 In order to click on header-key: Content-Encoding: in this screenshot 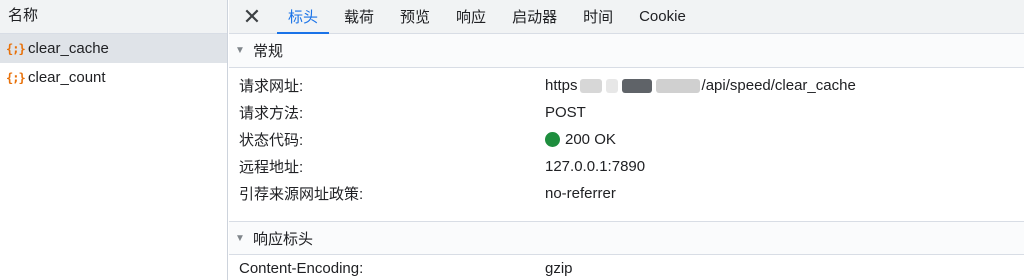, I will do `click(301, 268)`.